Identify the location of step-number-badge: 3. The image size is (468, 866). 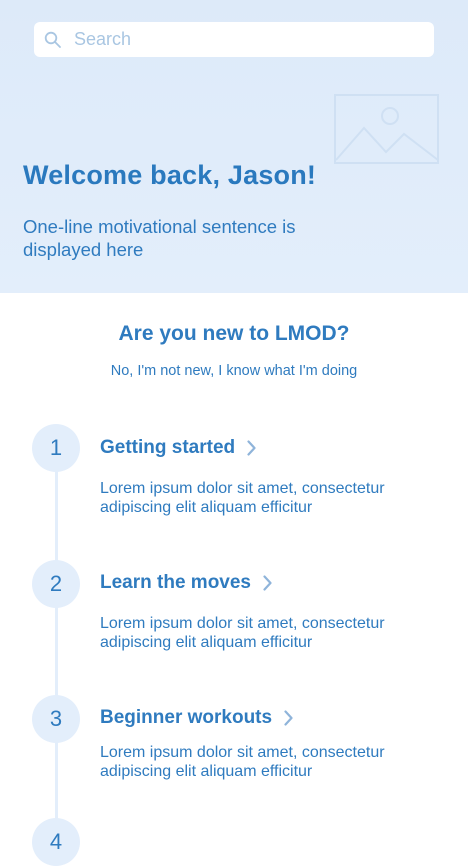
(56, 719).